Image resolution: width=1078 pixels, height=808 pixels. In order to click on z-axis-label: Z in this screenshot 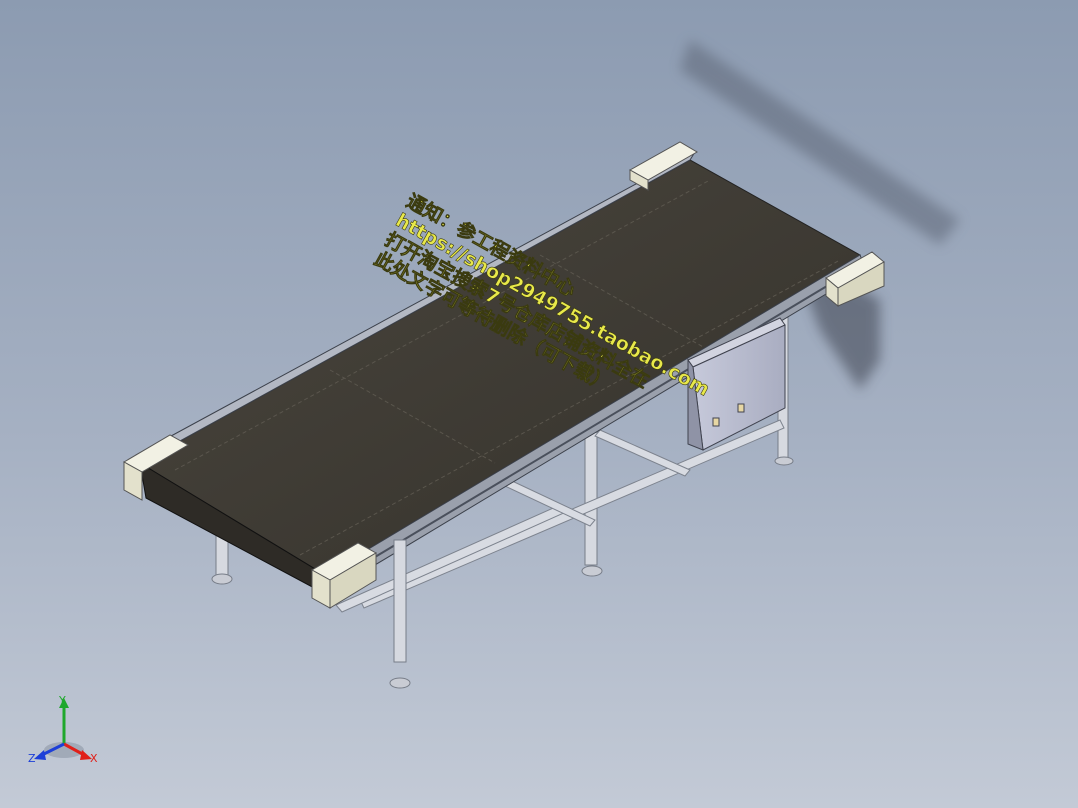, I will do `click(32, 758)`.